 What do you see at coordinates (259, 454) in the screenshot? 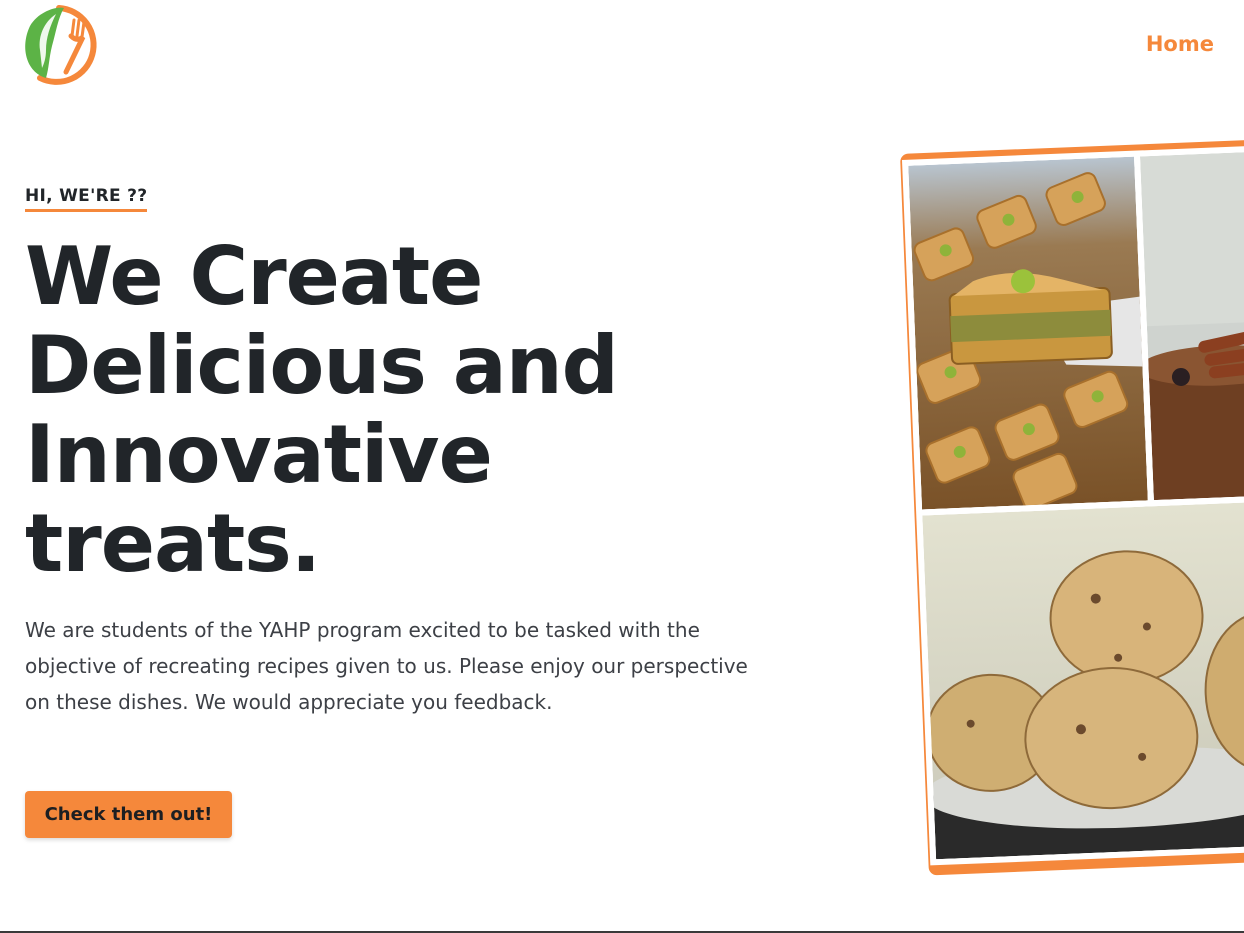
I see `headline-line: Innovative` at bounding box center [259, 454].